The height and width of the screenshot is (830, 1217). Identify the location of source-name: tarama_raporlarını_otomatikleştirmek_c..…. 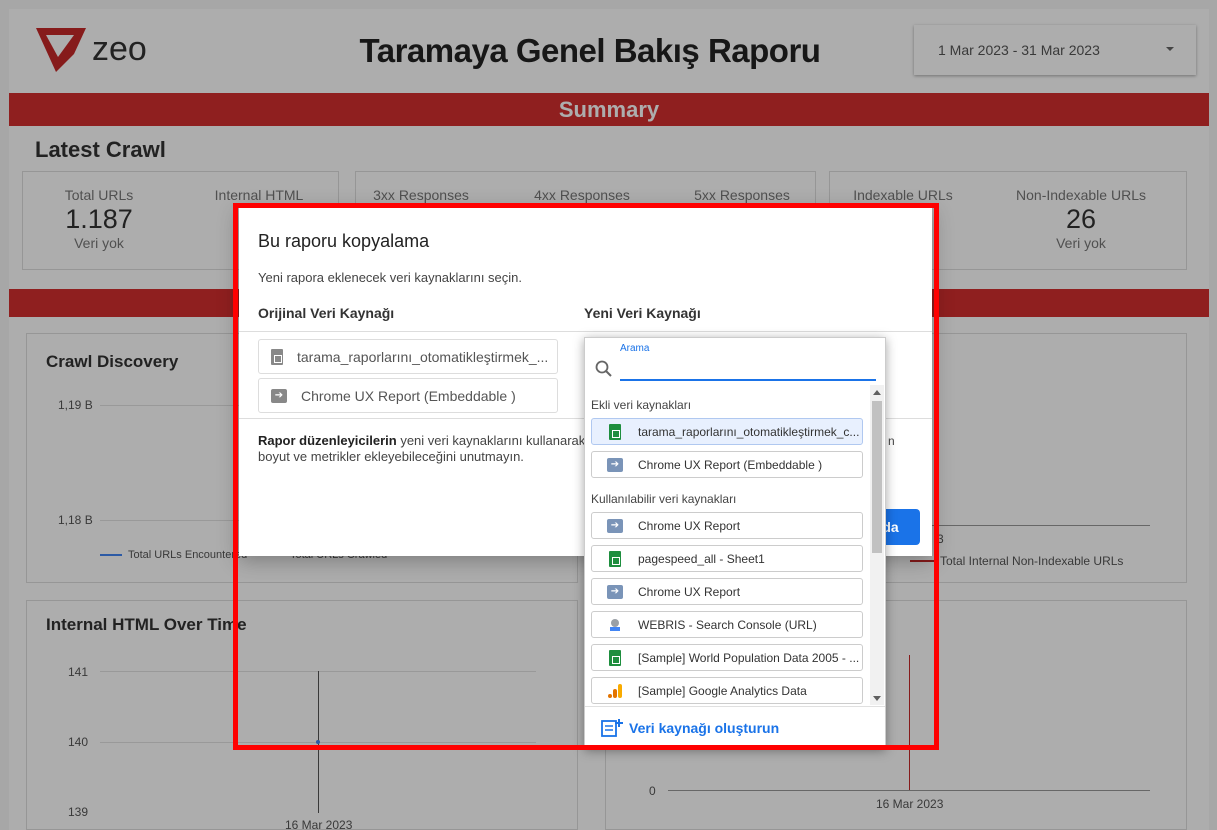
(749, 431).